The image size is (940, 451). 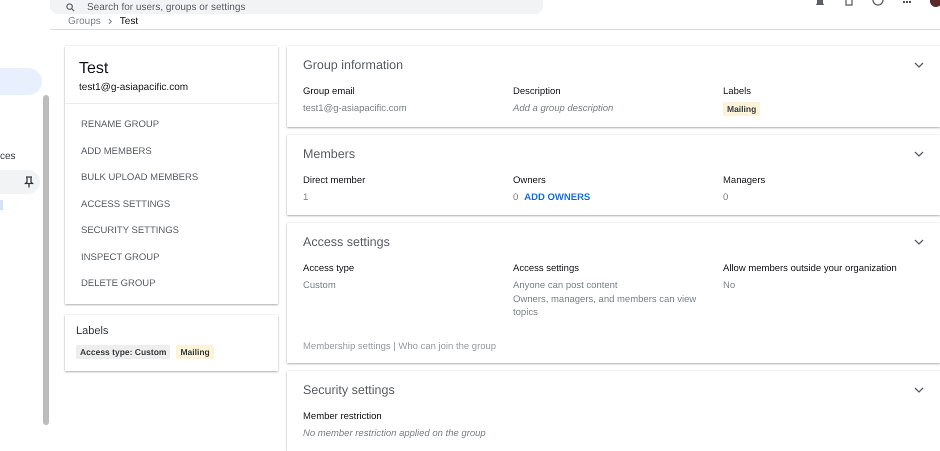 I want to click on add-owners-link: ADD OWNERS, so click(x=557, y=197).